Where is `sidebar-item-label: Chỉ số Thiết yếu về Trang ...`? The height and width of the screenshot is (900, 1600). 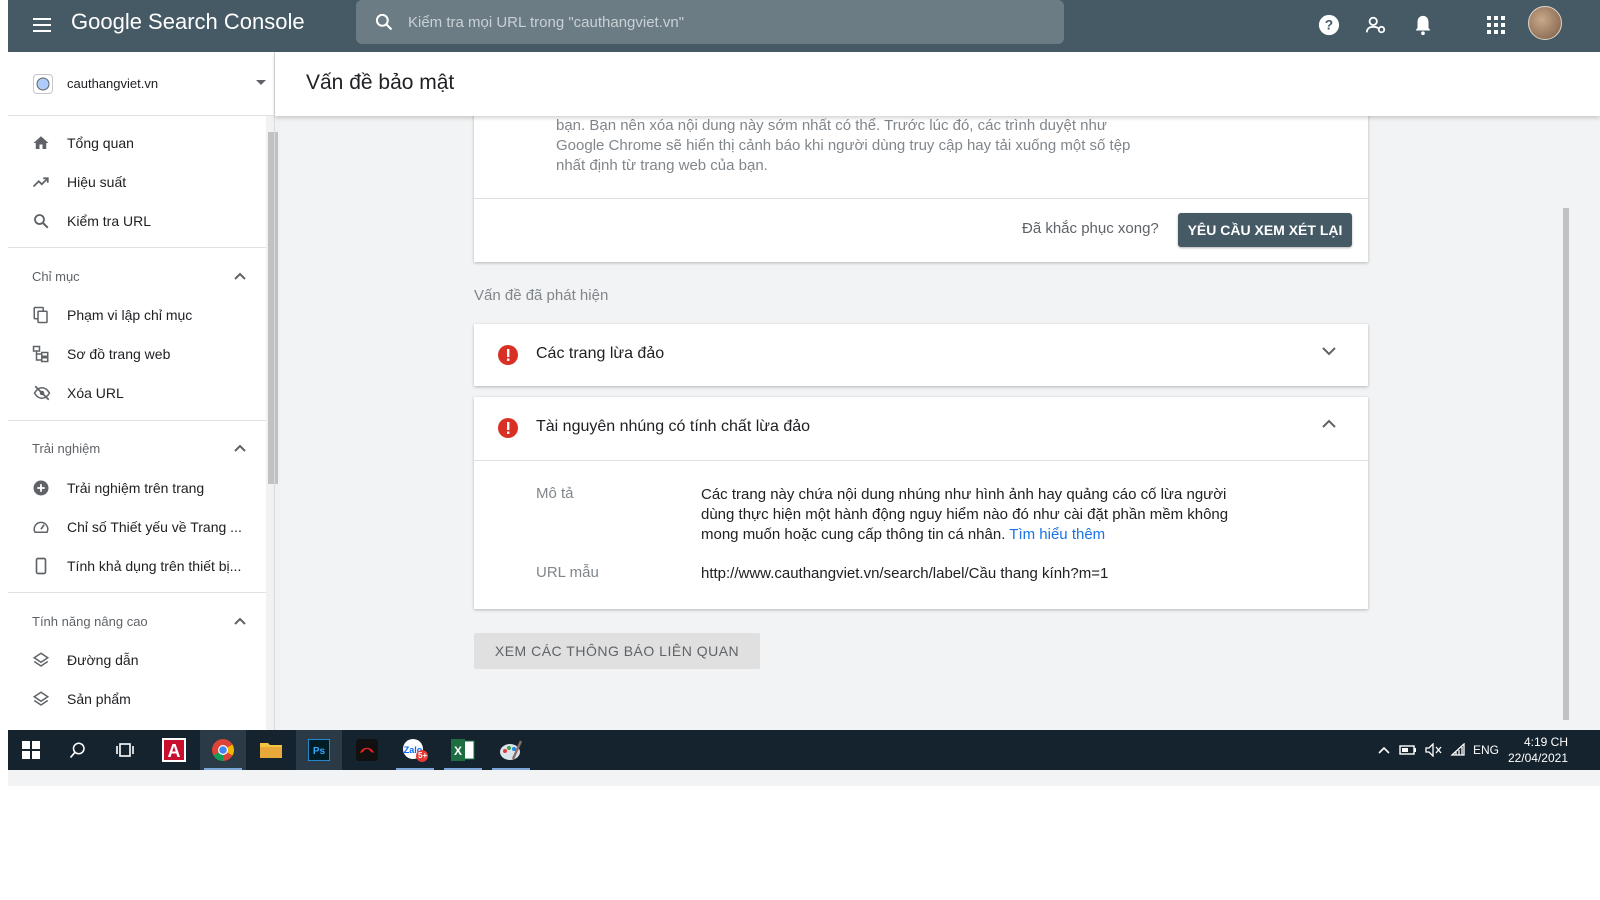 sidebar-item-label: Chỉ số Thiết yếu về Trang ... is located at coordinates (154, 526).